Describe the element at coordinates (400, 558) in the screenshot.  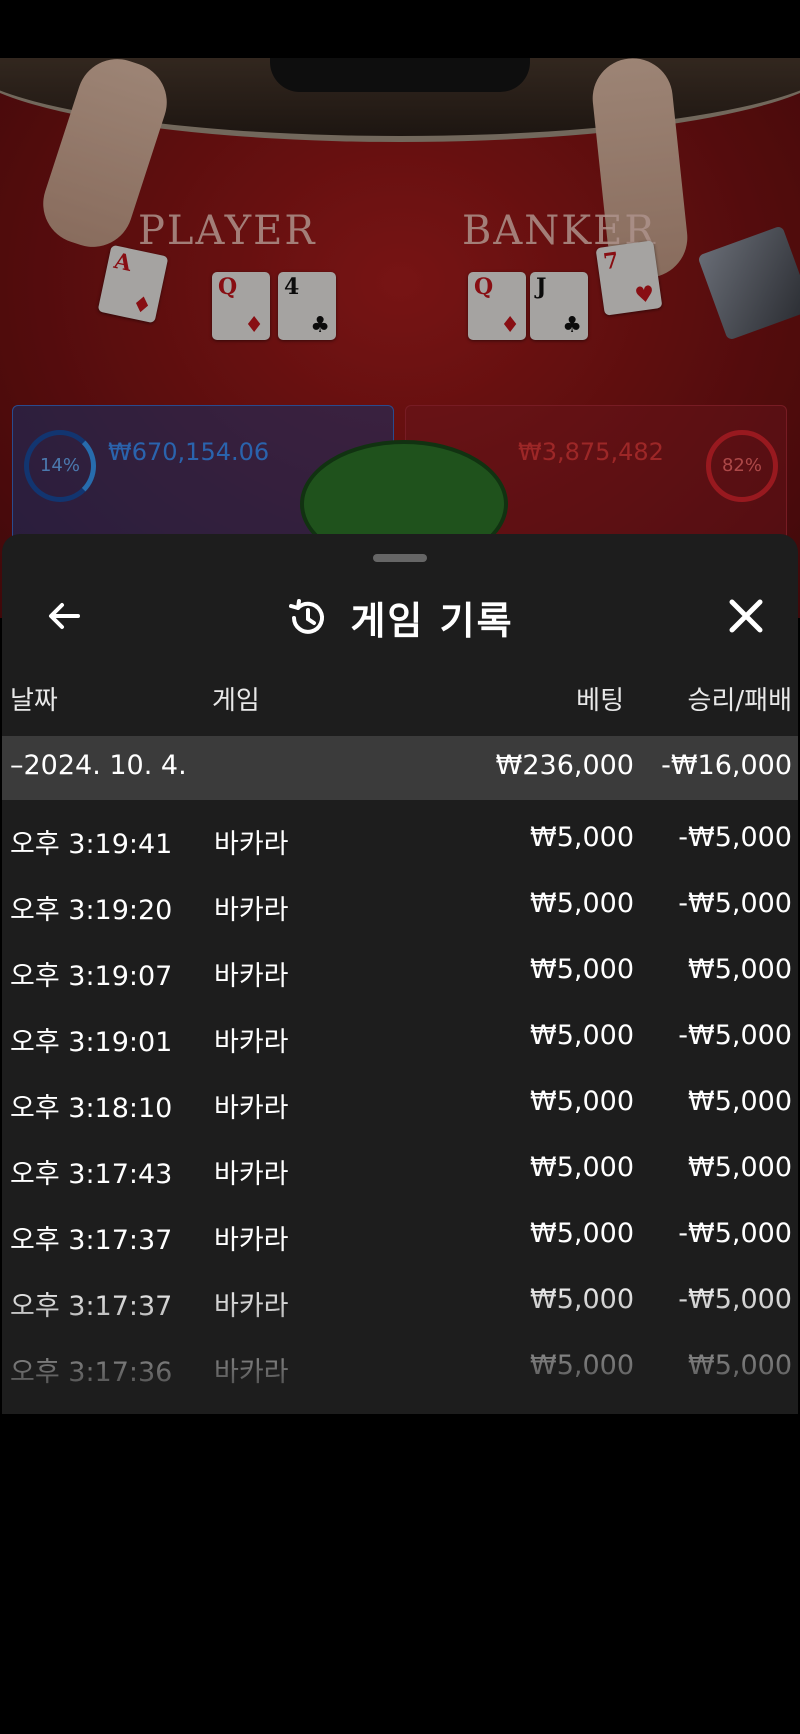
I see `sheet-drag-handle` at that location.